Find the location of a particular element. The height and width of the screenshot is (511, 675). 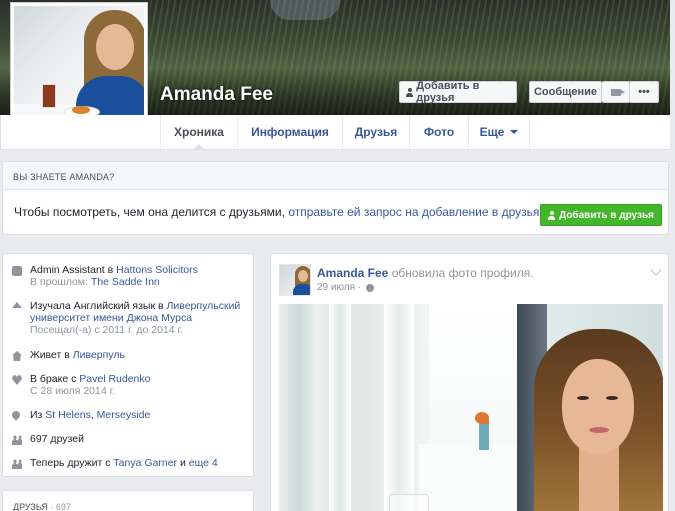

relationship-since: С 28 июля 2014 г. is located at coordinates (73, 391).